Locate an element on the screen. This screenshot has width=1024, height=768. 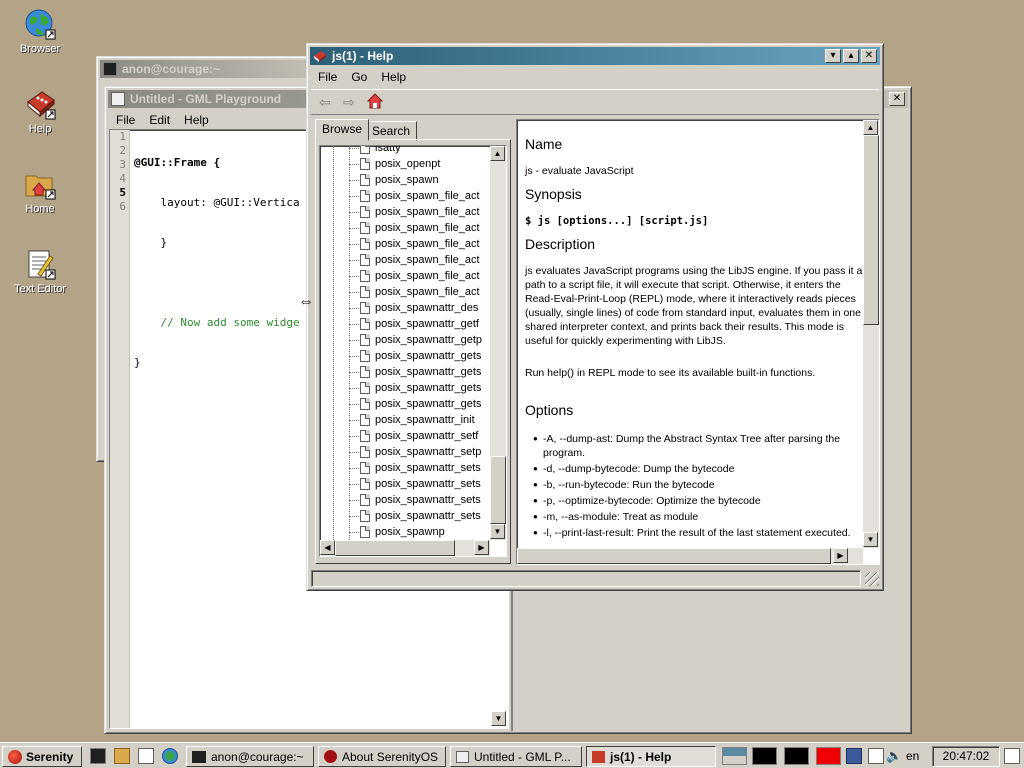
tree-item: posix_spawnattr_setp is located at coordinates (420, 452).